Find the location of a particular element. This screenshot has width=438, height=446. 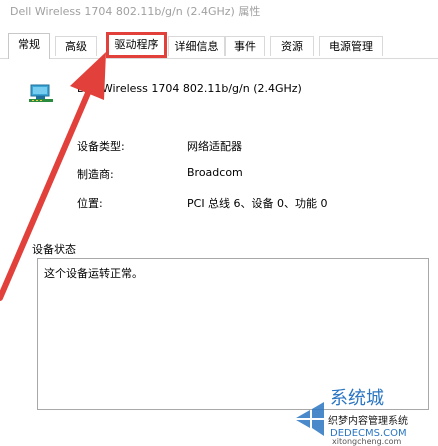

tab-power-management: 电源管理 is located at coordinates (351, 46).